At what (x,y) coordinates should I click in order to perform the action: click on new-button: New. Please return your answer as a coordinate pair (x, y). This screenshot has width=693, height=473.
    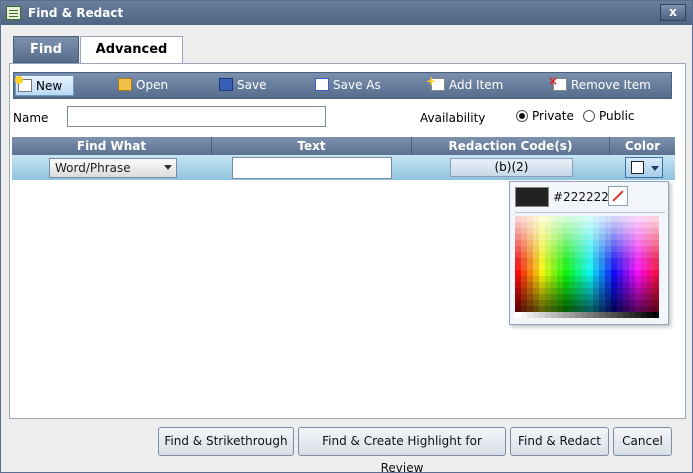
    Looking at the image, I should click on (44, 85).